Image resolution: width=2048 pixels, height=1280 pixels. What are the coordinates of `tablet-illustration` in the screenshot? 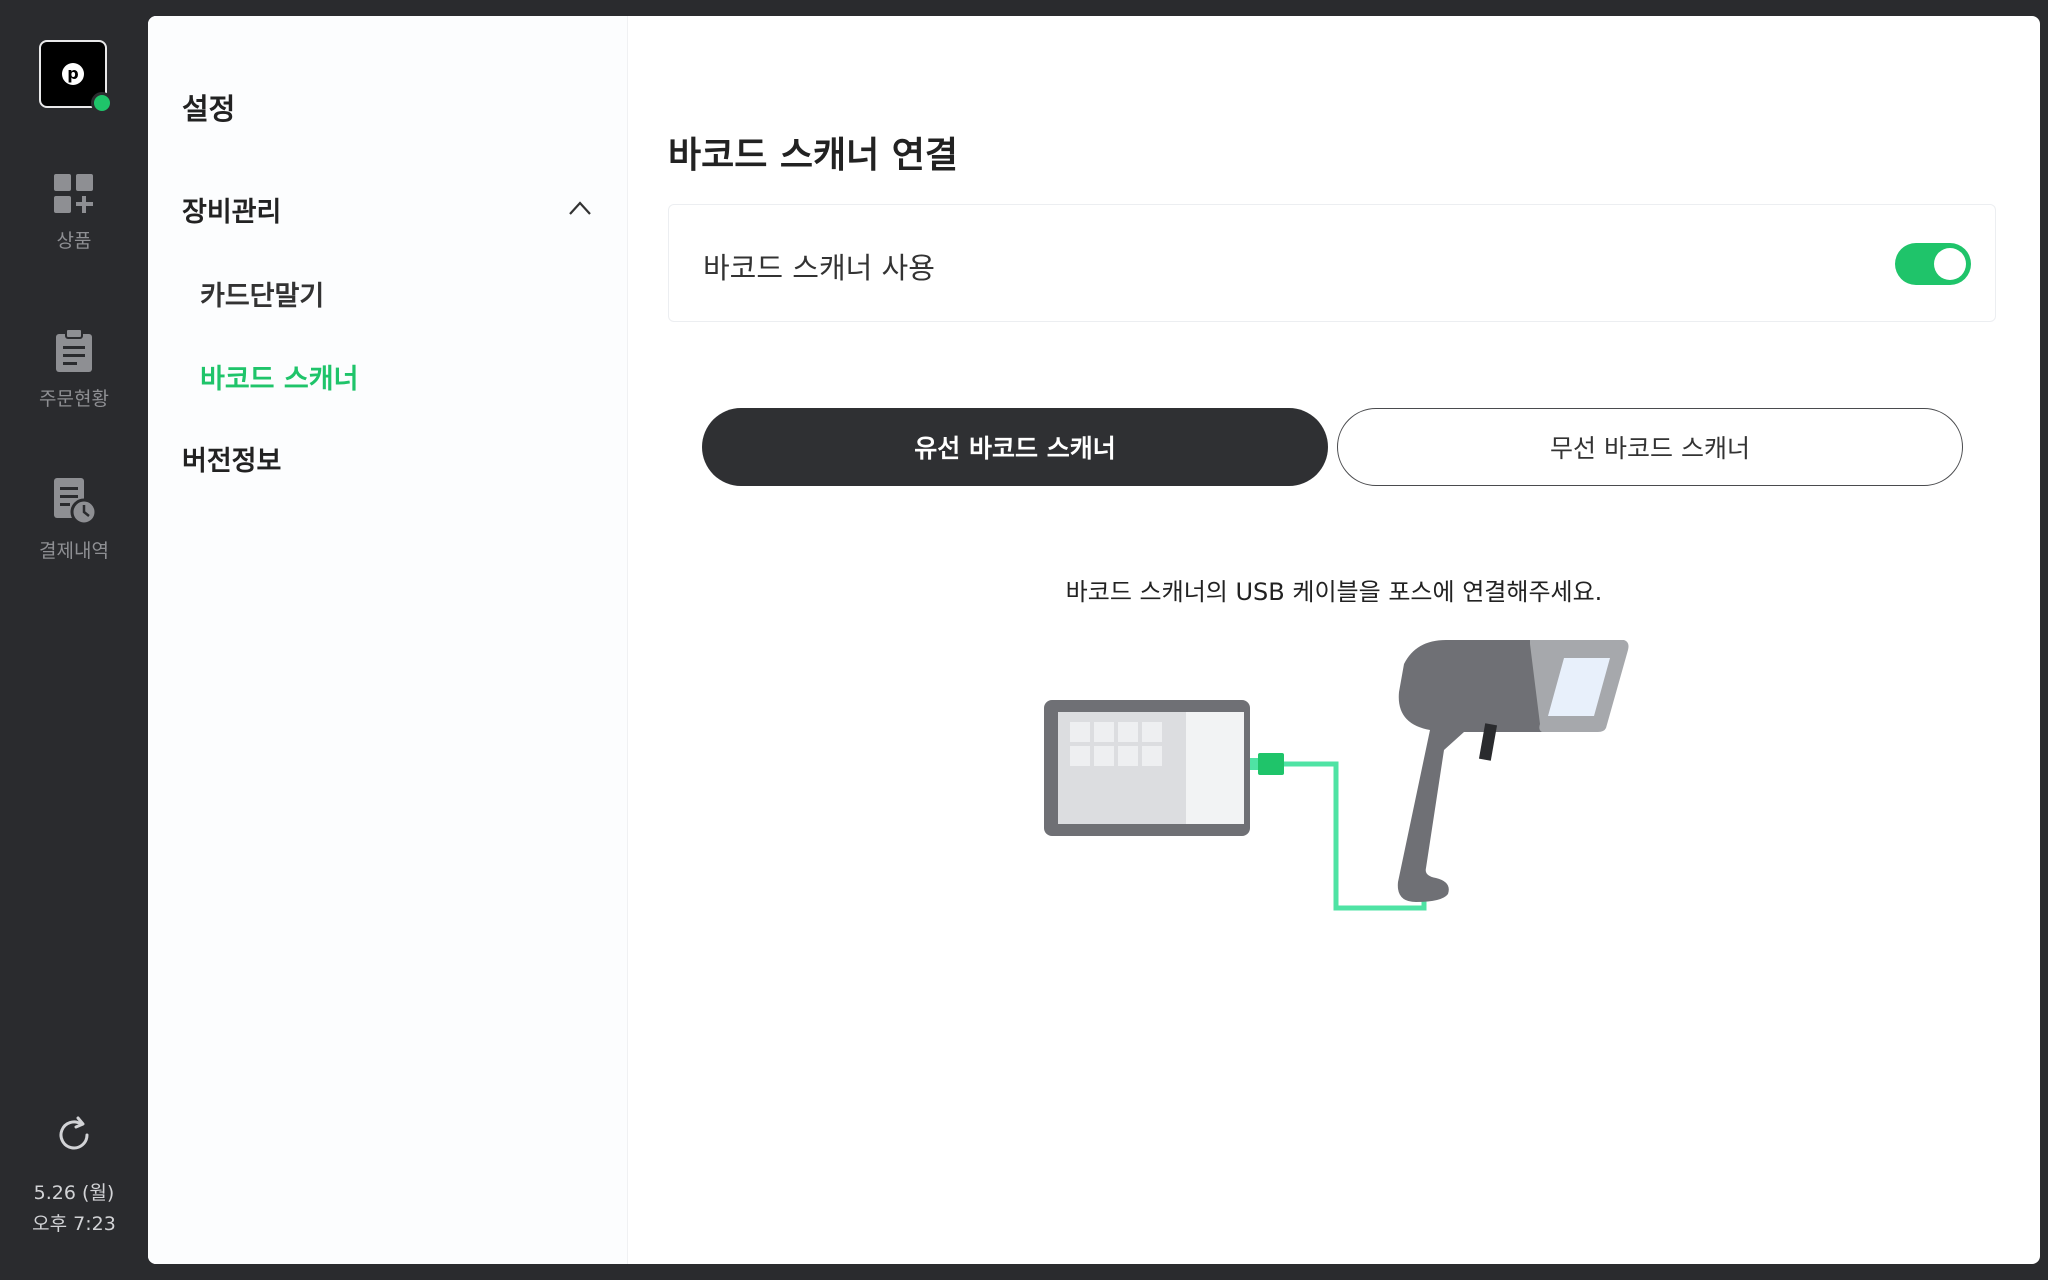 It's located at (1147, 768).